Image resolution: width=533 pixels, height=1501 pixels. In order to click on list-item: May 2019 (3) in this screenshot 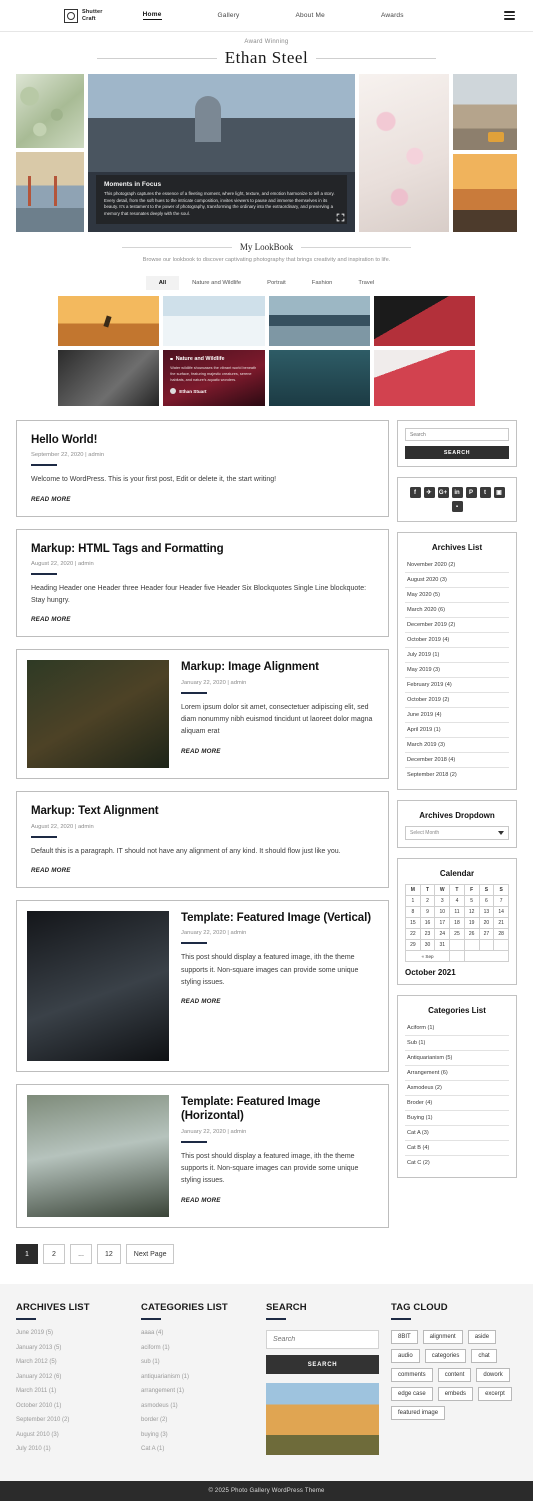, I will do `click(457, 671)`.